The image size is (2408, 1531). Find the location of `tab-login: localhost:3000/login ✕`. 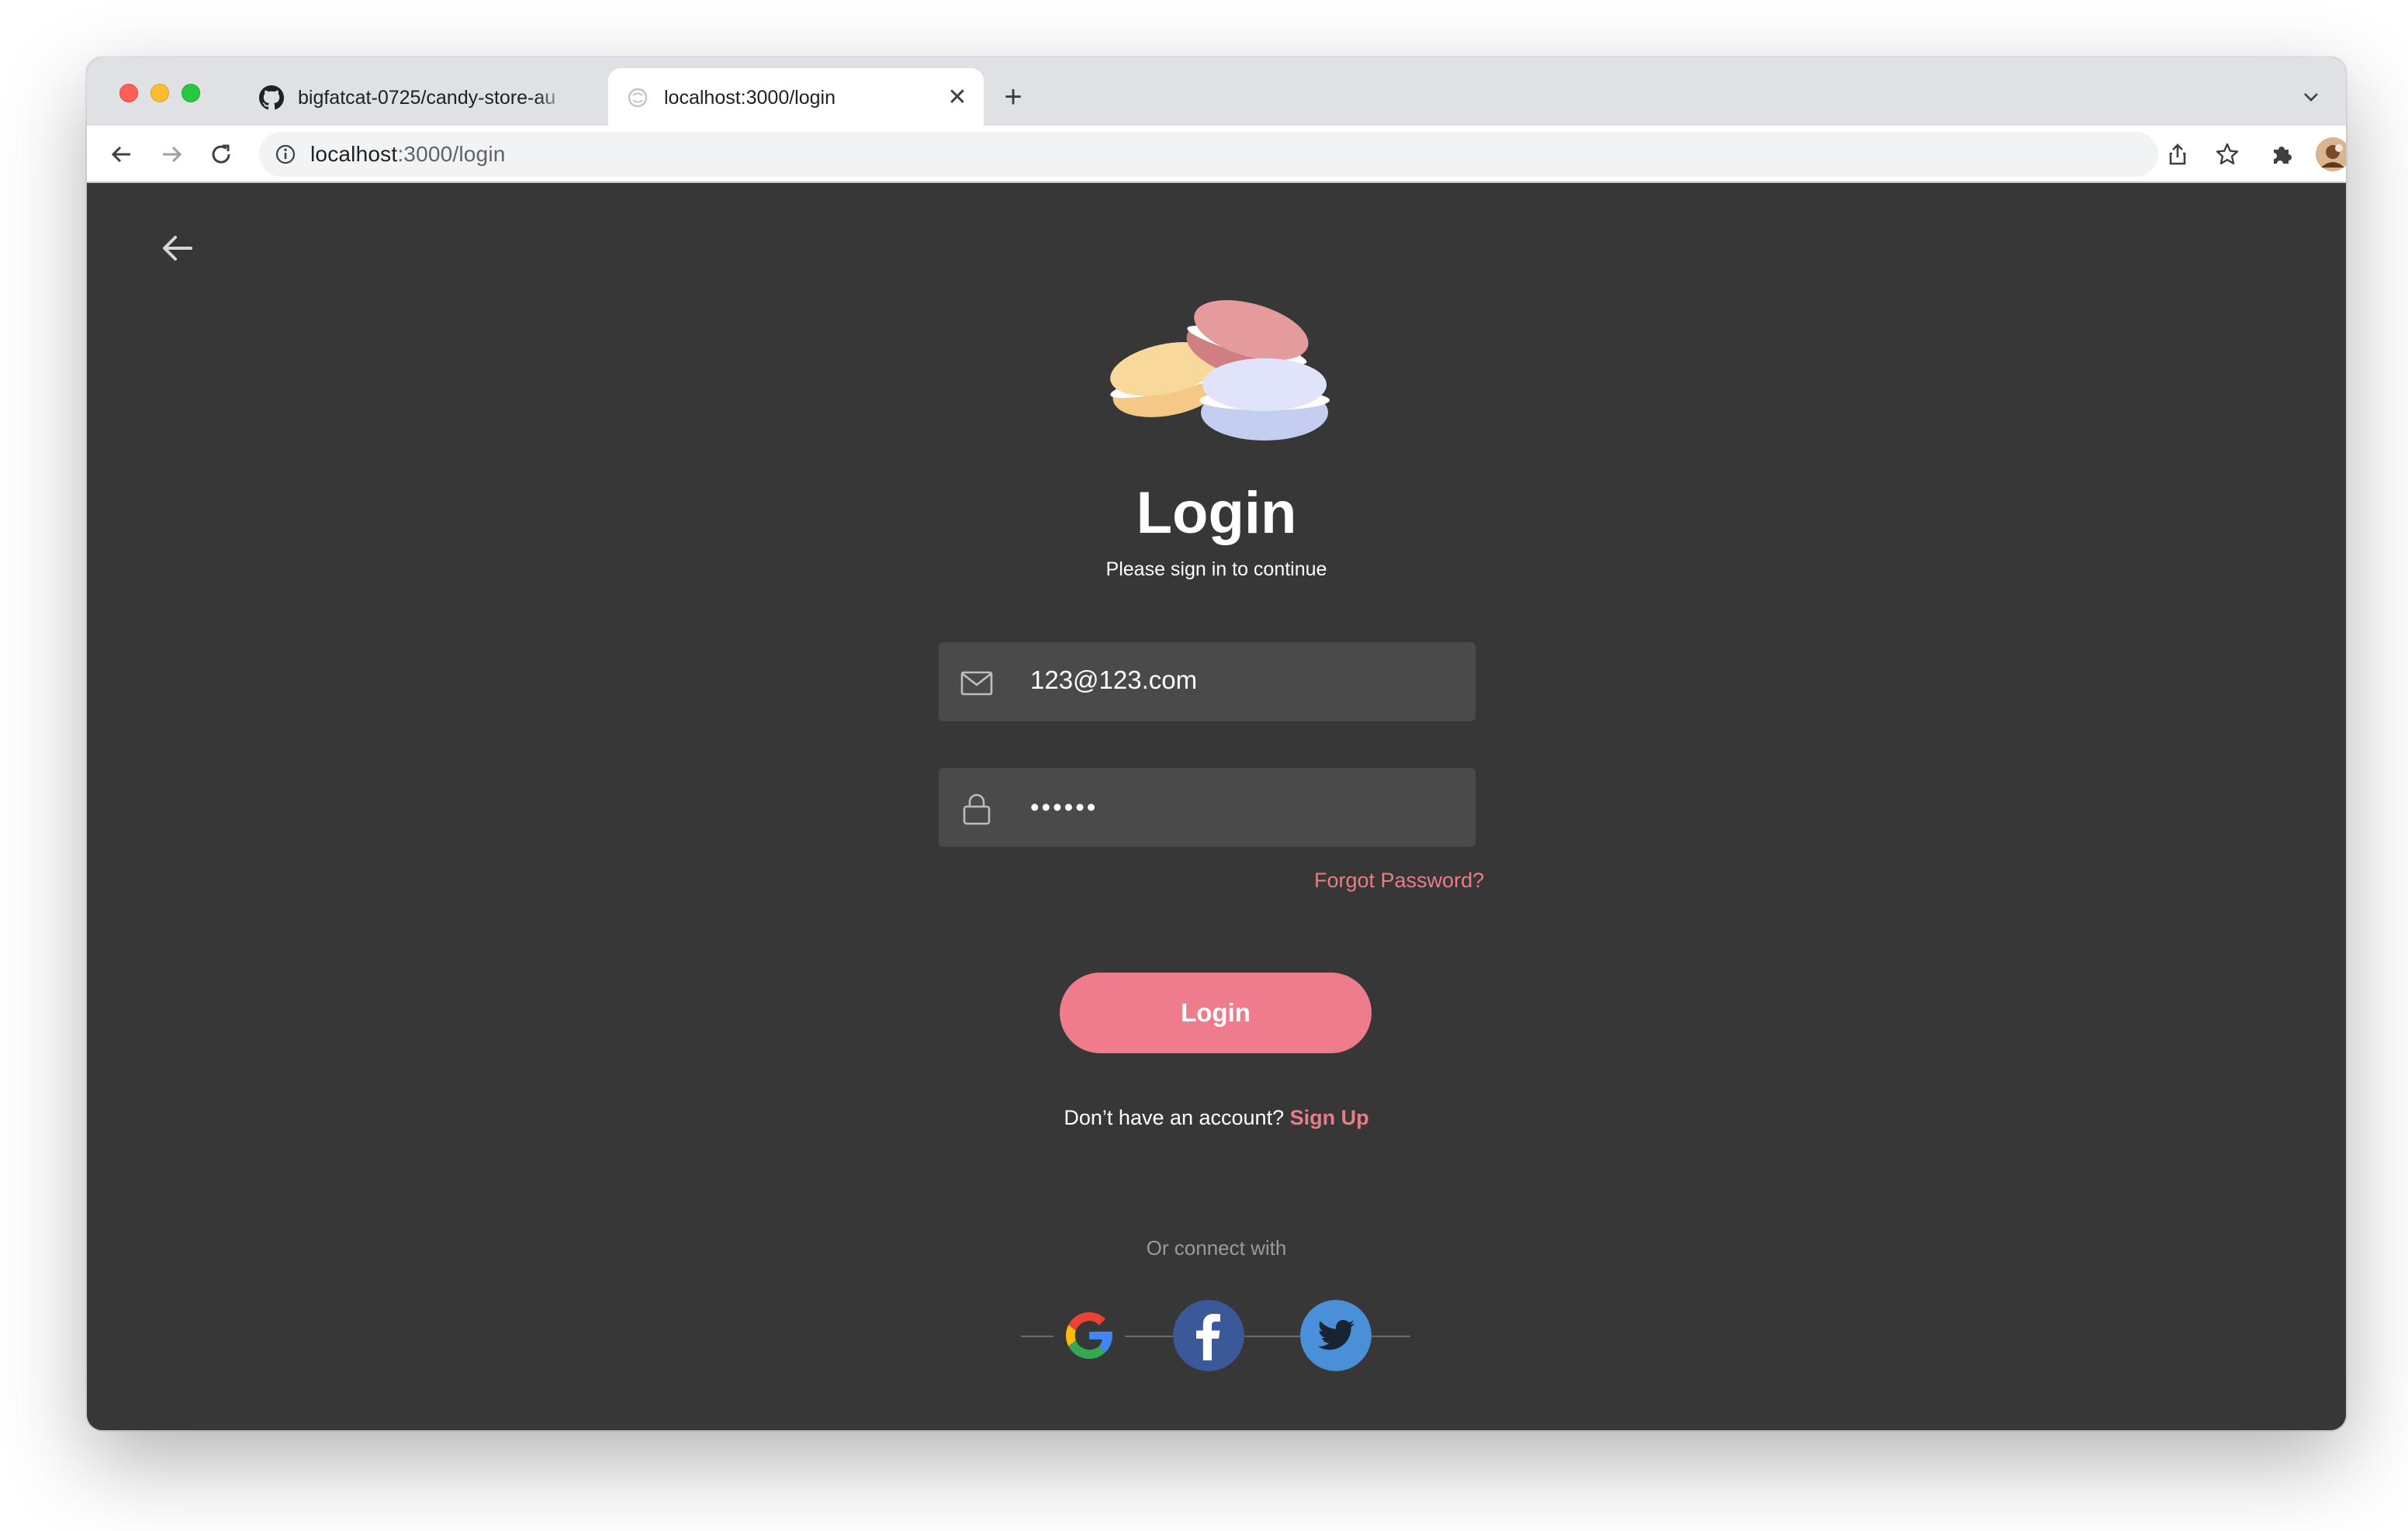

tab-login: localhost:3000/login ✕ is located at coordinates (796, 97).